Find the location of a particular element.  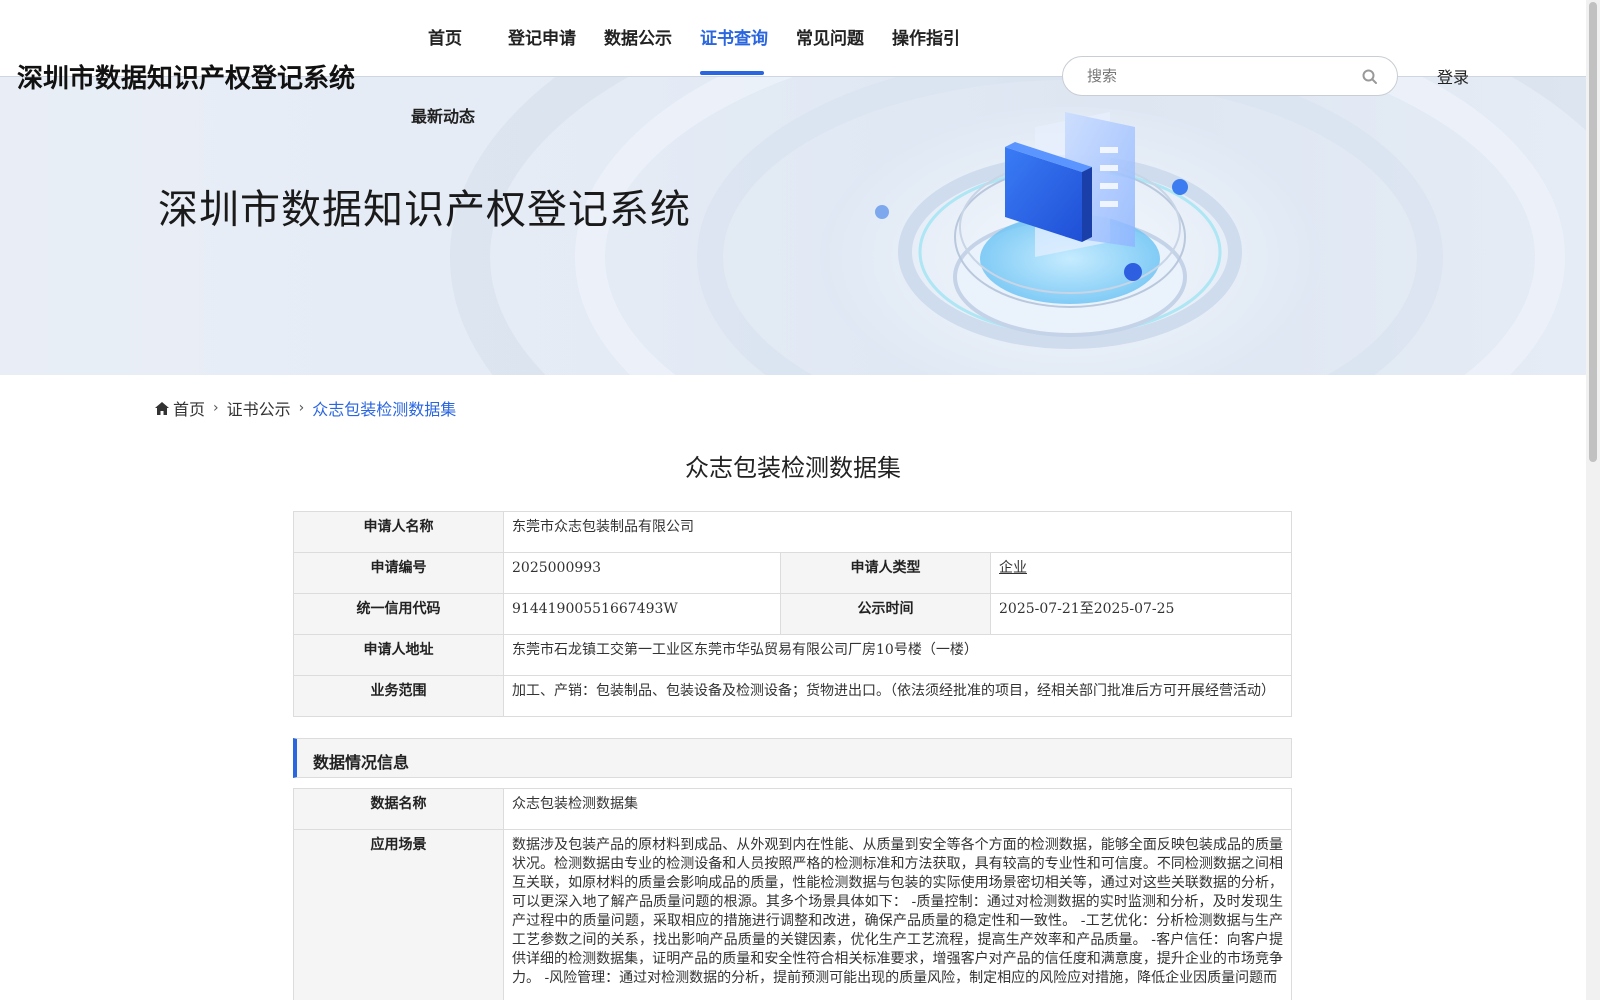

applicant-type-cell: 企业 is located at coordinates (1141, 573).